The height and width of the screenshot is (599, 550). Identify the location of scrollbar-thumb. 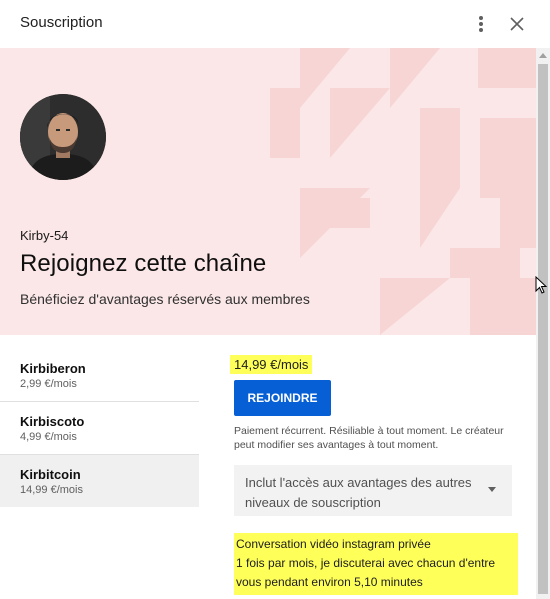
(543, 329).